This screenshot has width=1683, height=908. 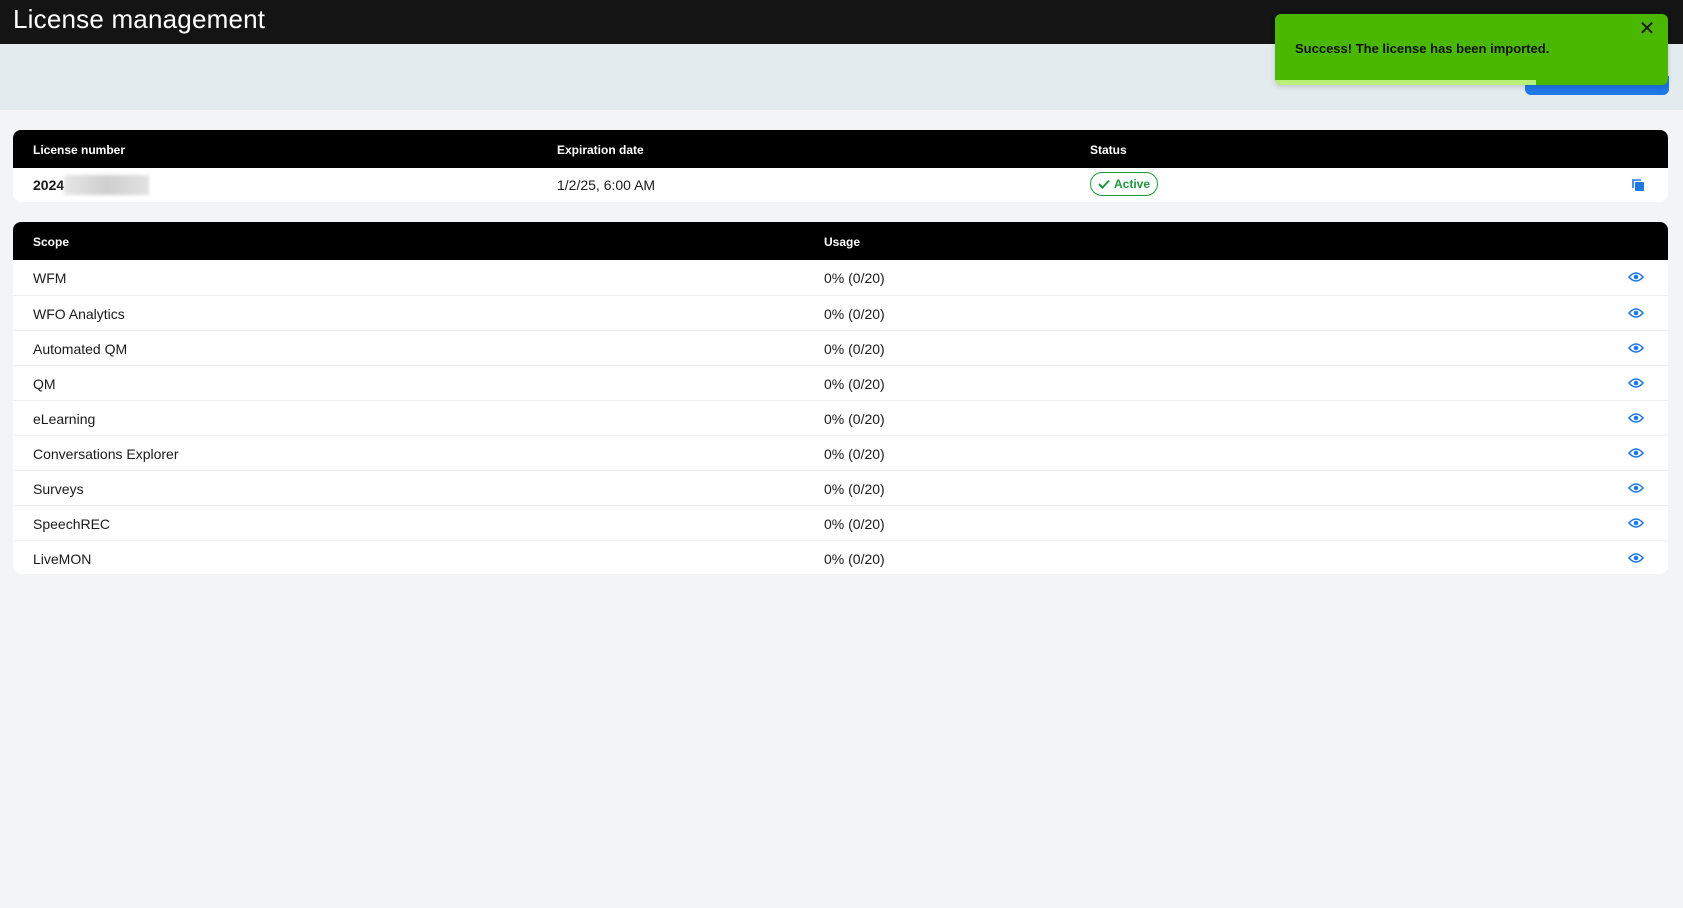 What do you see at coordinates (58, 489) in the screenshot?
I see `scope-name: Surveys` at bounding box center [58, 489].